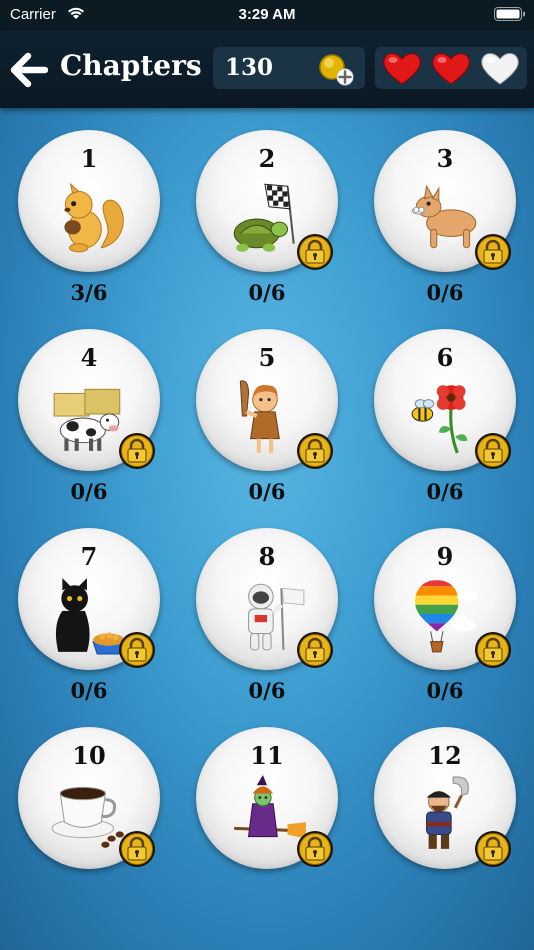  Describe the element at coordinates (445, 599) in the screenshot. I see `chapter-disc: 9` at that location.